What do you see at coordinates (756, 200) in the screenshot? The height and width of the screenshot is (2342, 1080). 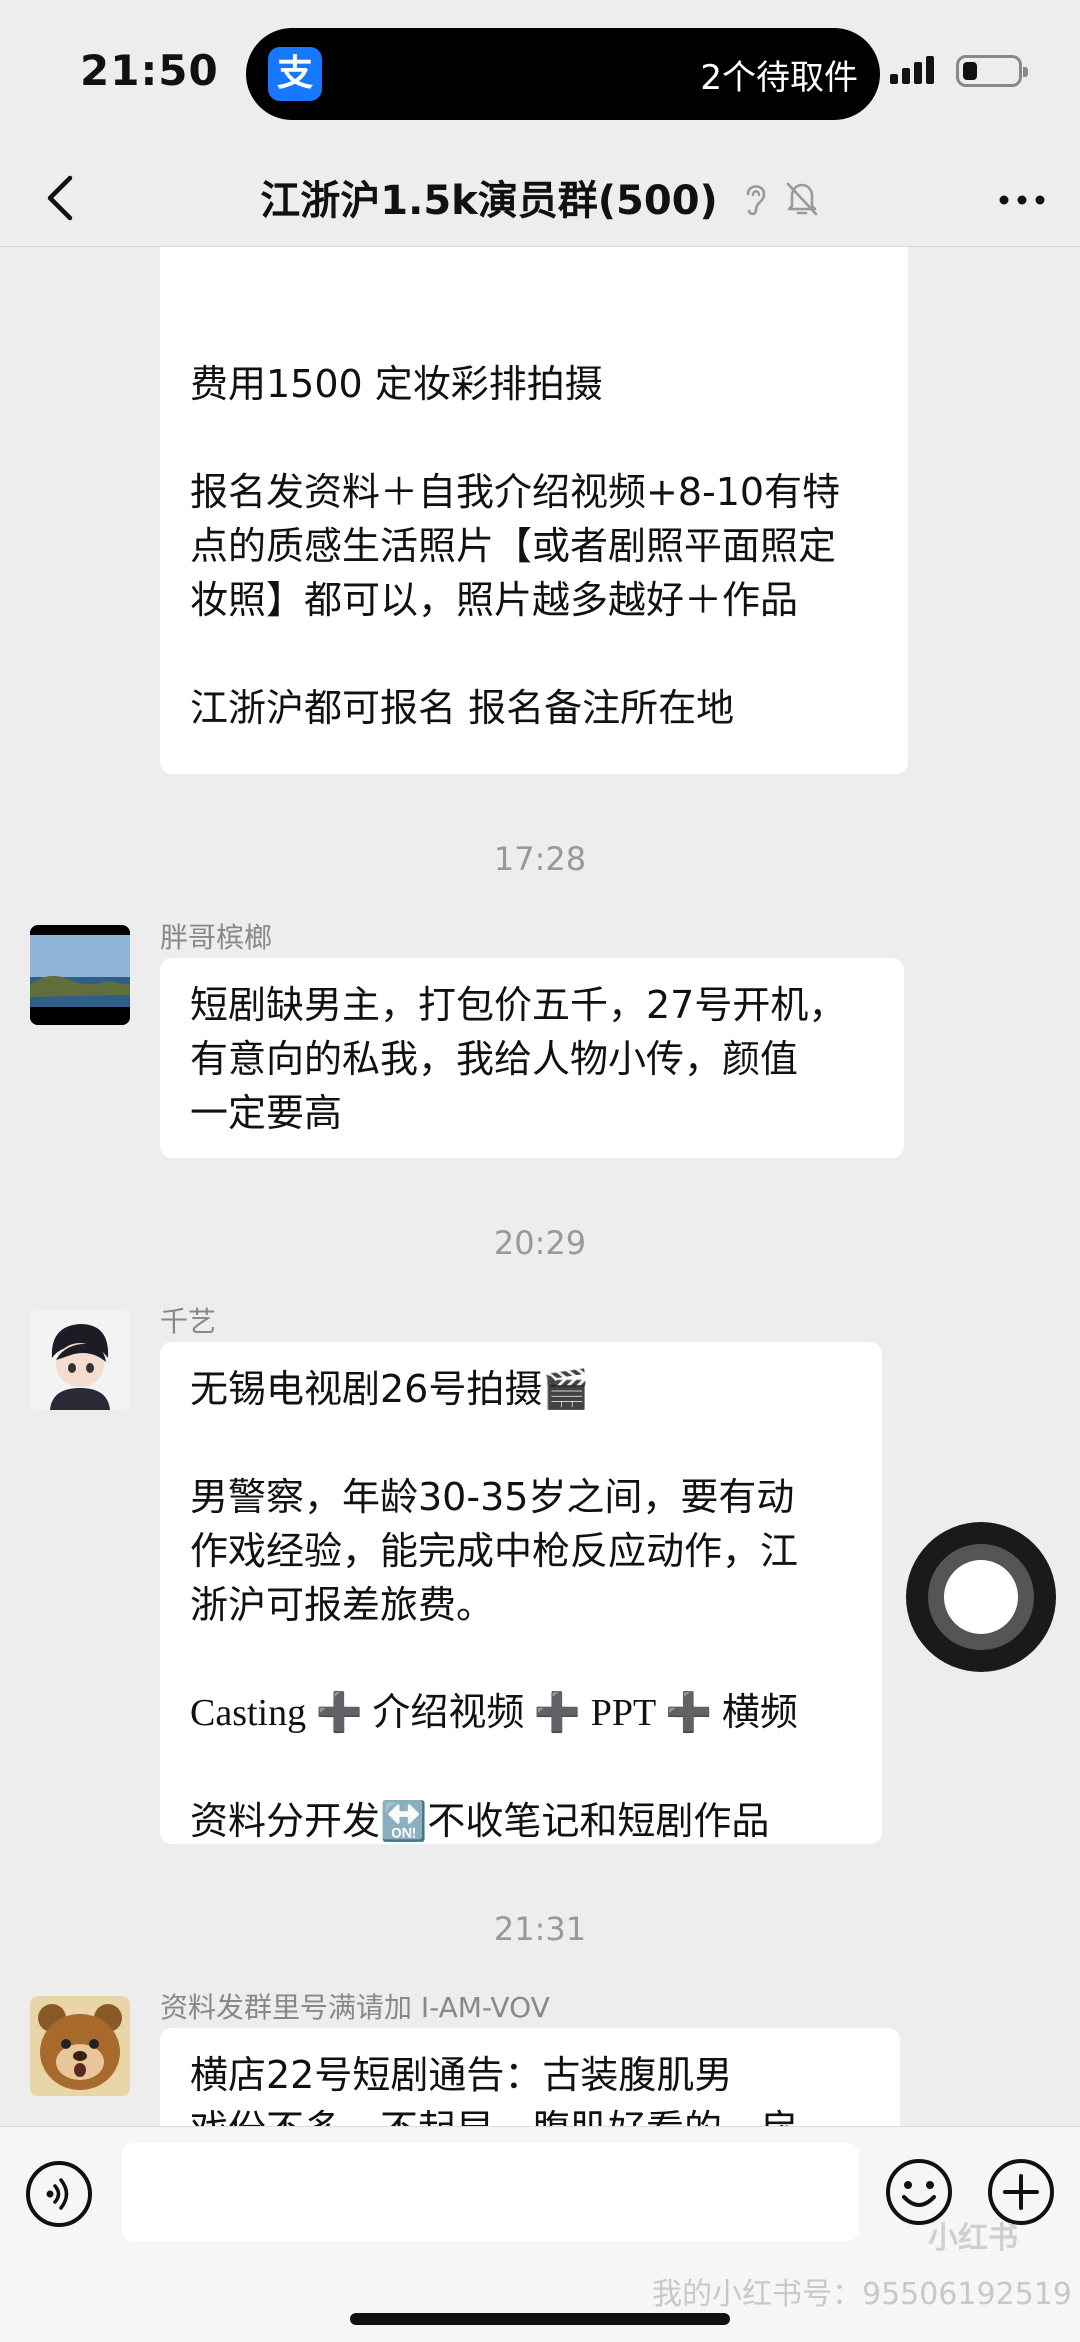 I see `ear-icon` at bounding box center [756, 200].